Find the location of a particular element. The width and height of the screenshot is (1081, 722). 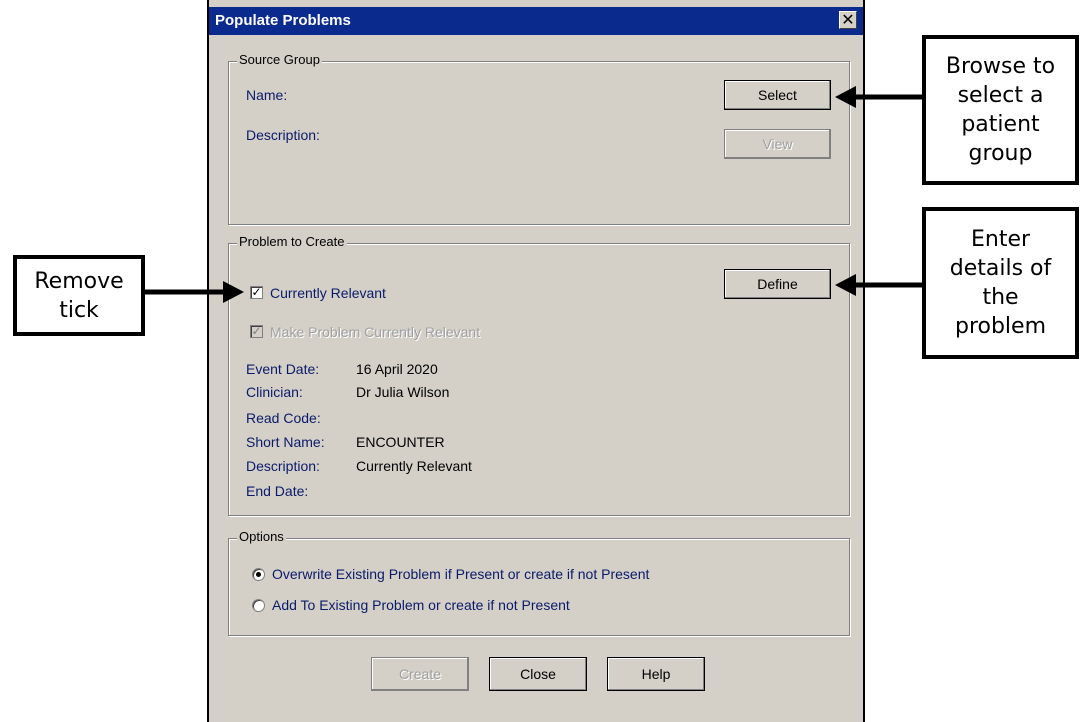

close-button: Close is located at coordinates (538, 674).